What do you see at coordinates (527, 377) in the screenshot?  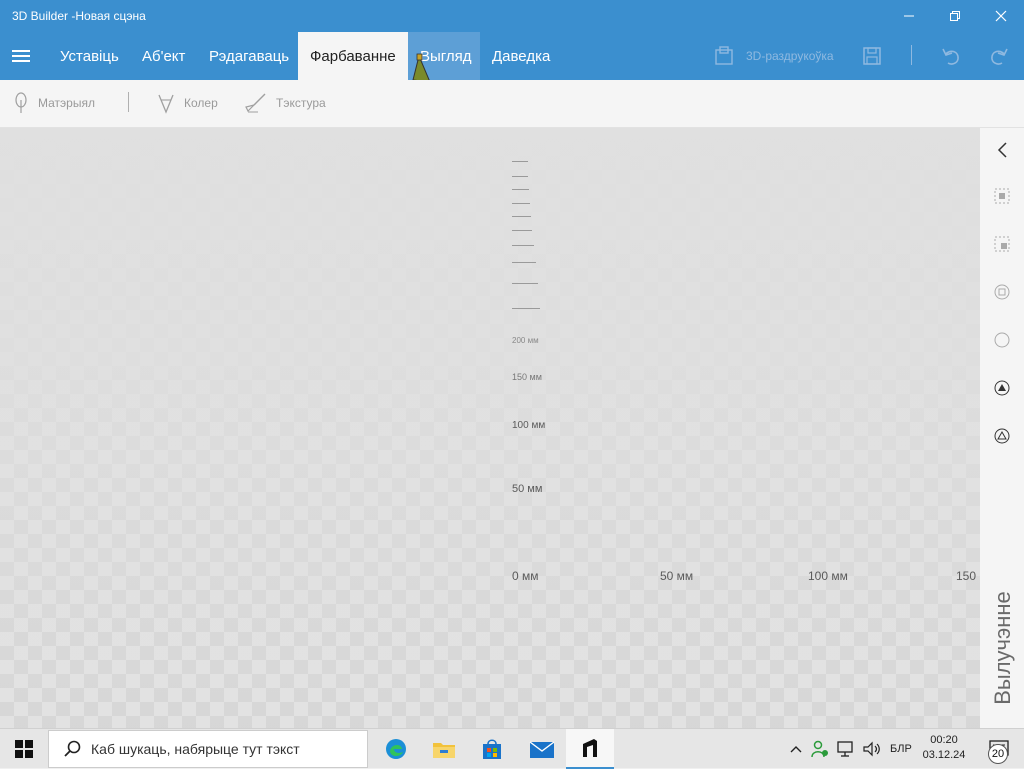 I see `ruler-label-150: 150 мм` at bounding box center [527, 377].